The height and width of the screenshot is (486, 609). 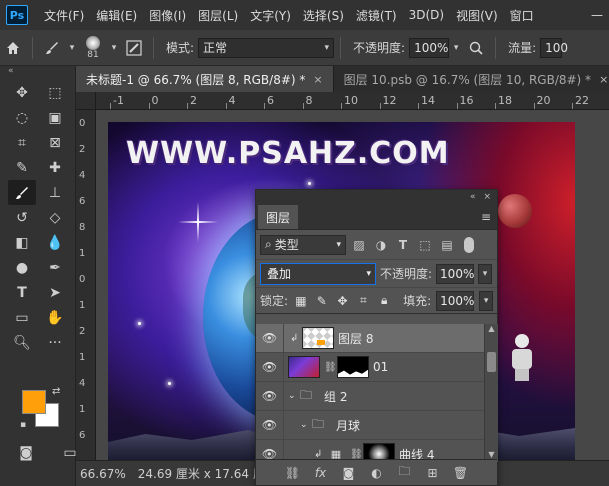 I want to click on eraser-tool-icon: ◇, so click(x=55, y=217).